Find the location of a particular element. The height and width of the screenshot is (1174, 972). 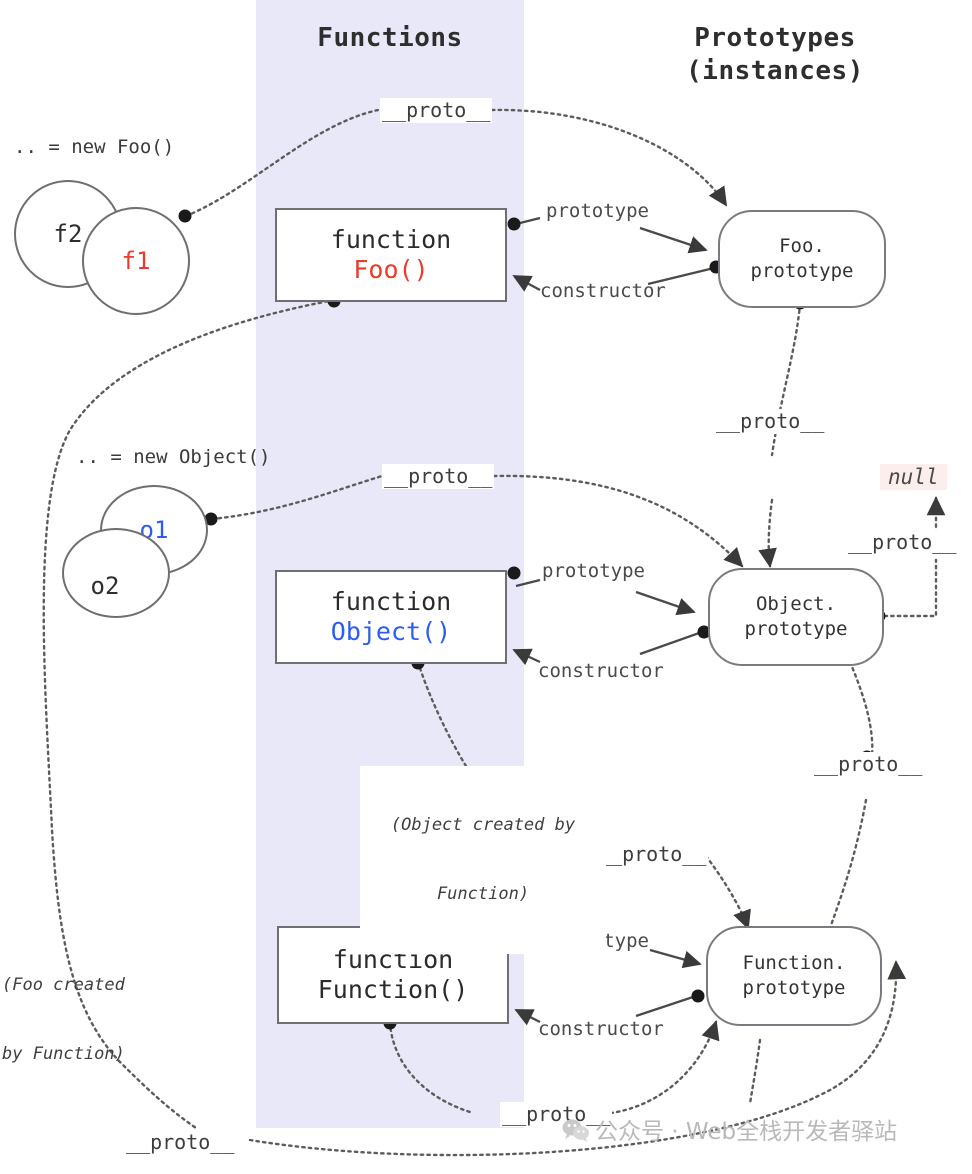

wire-fooproto-objproto-b is located at coordinates (767, 533).